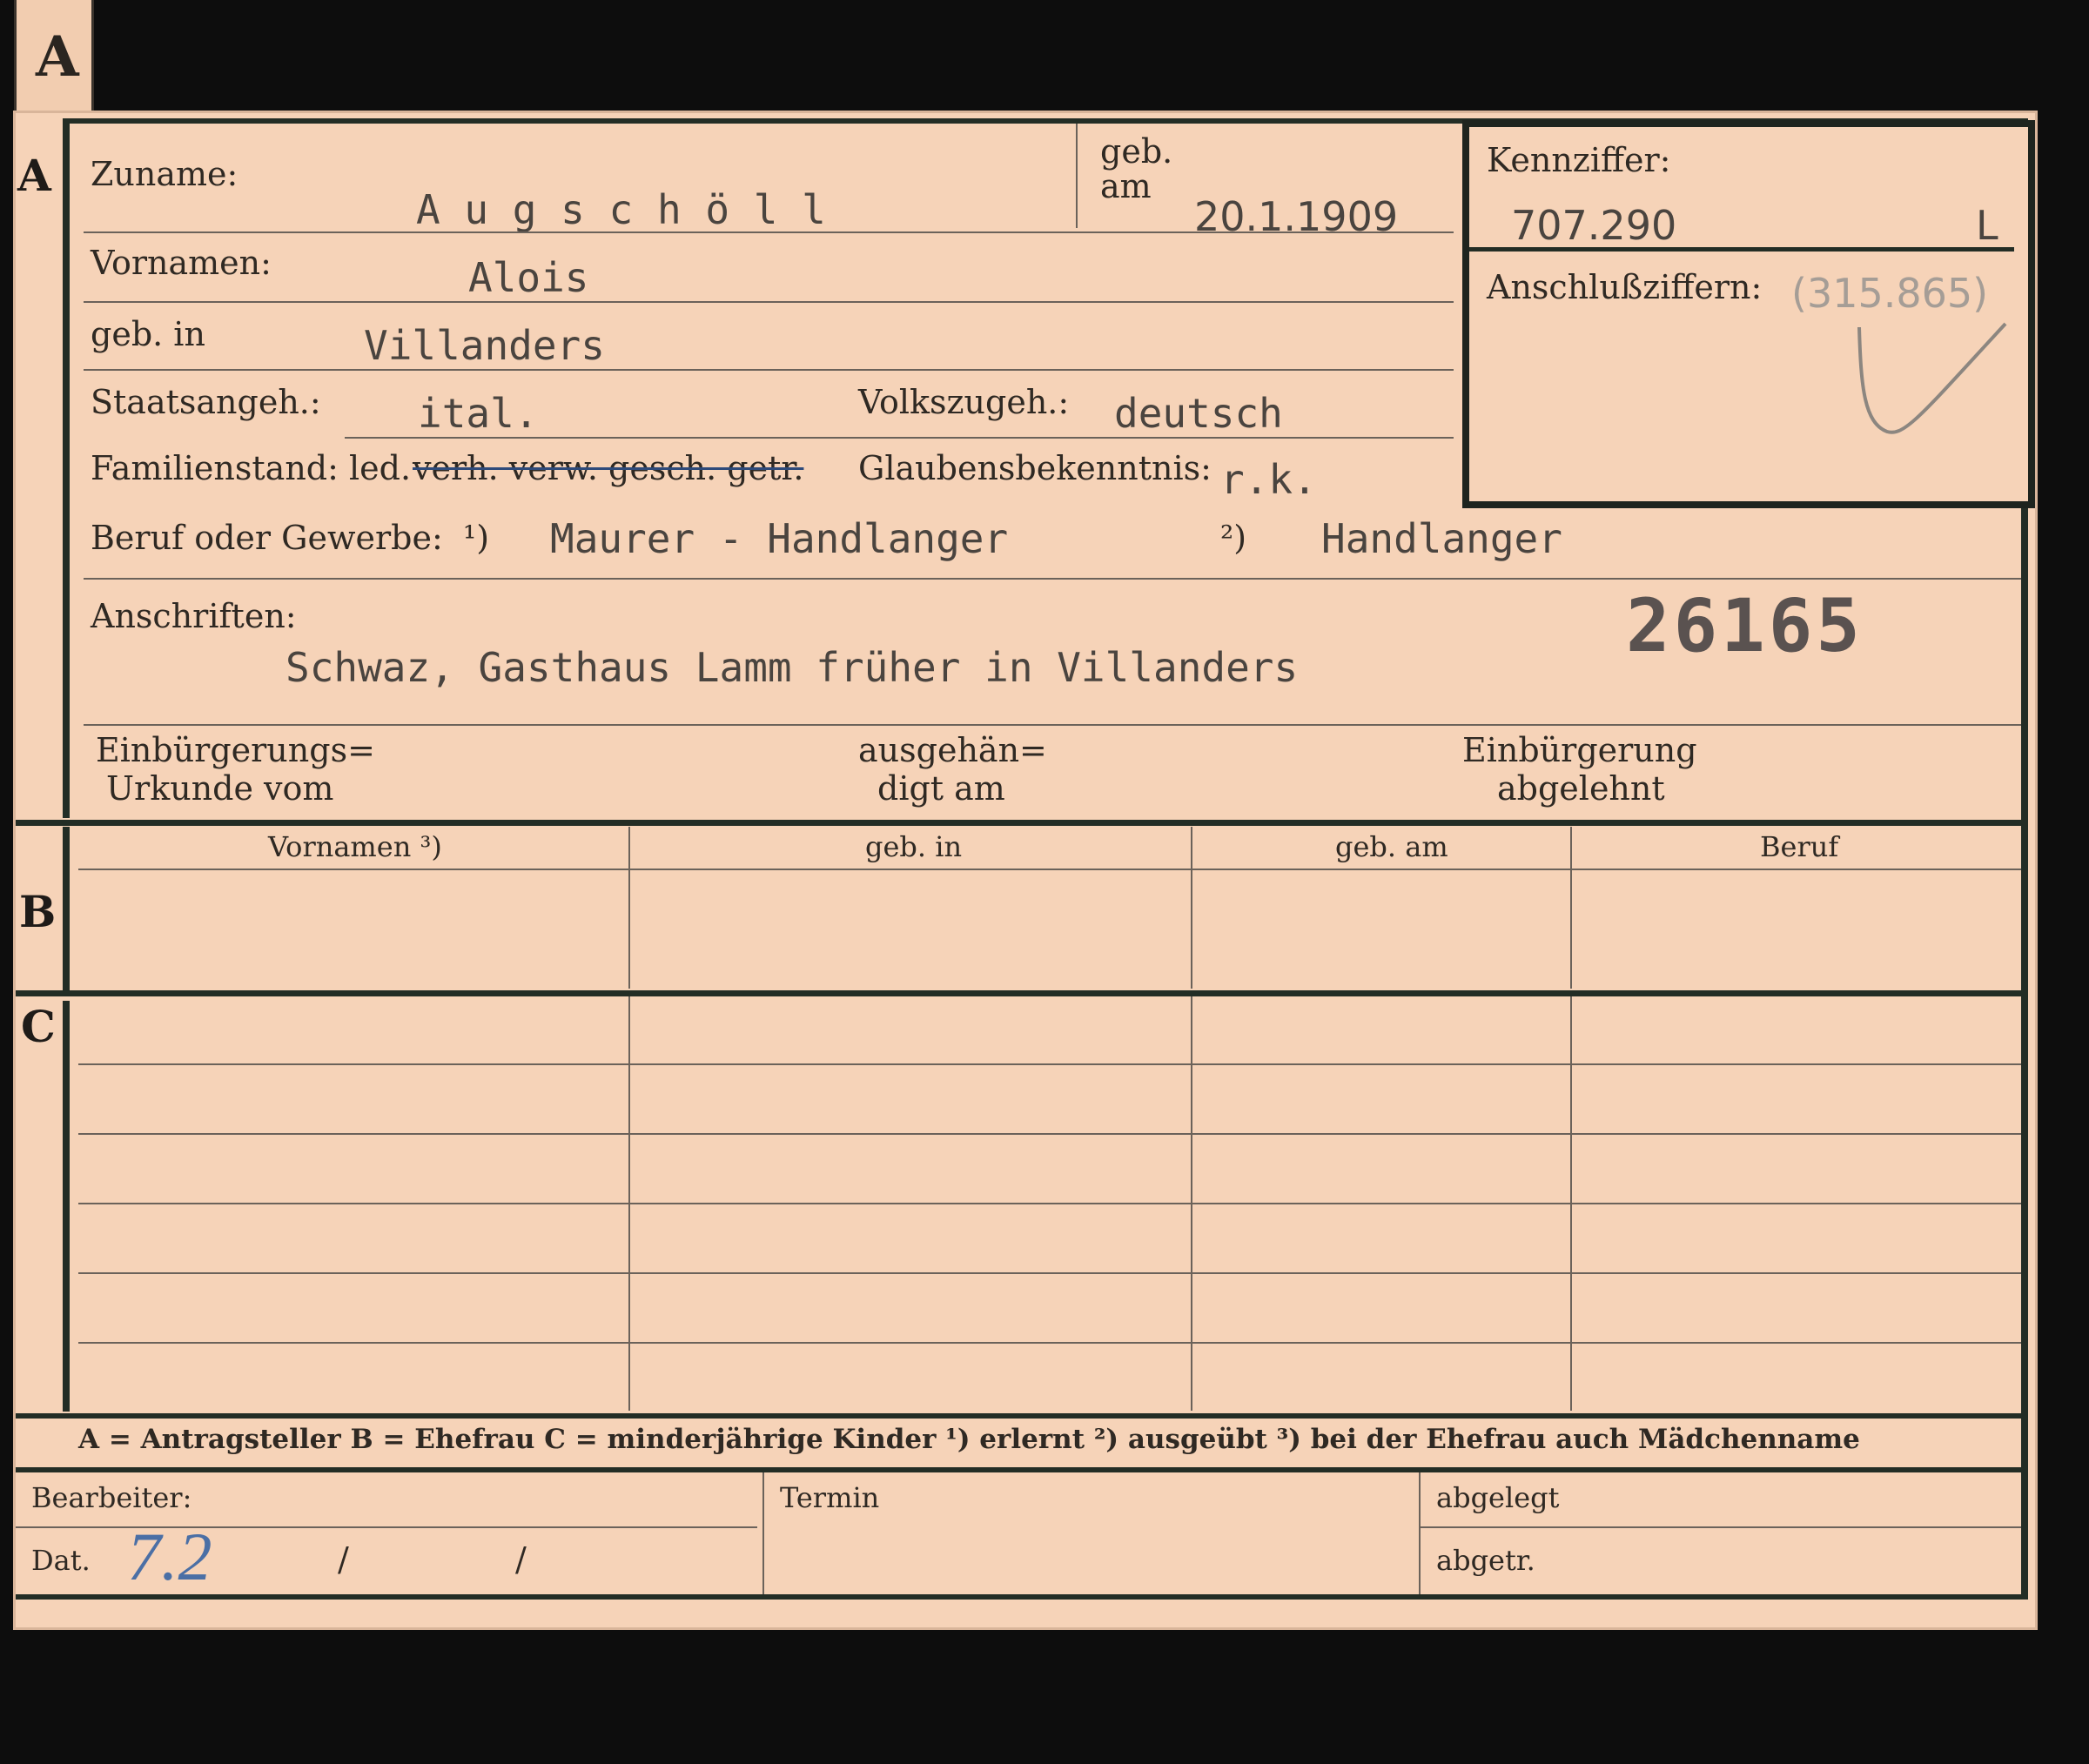 The height and width of the screenshot is (1764, 2089). I want to click on row7-line, so click(1052, 725).